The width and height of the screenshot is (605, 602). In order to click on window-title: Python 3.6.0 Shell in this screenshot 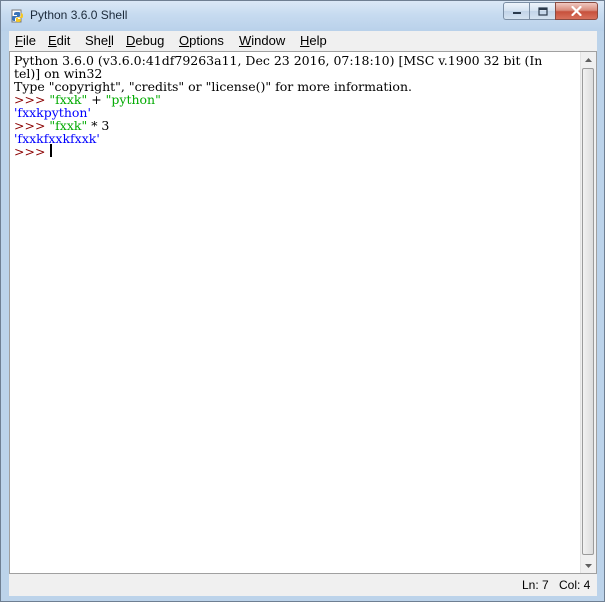, I will do `click(79, 15)`.